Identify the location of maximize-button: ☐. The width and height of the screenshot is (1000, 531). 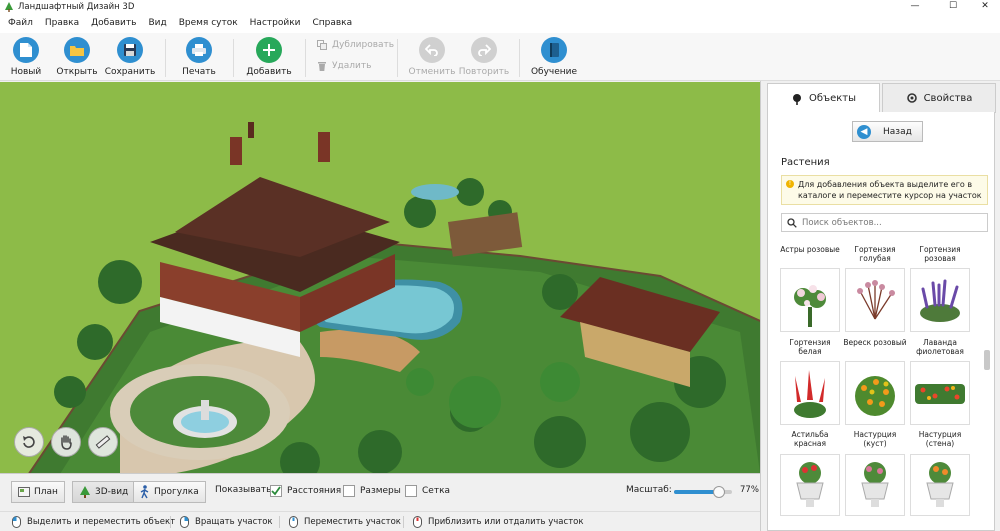
(953, 6).